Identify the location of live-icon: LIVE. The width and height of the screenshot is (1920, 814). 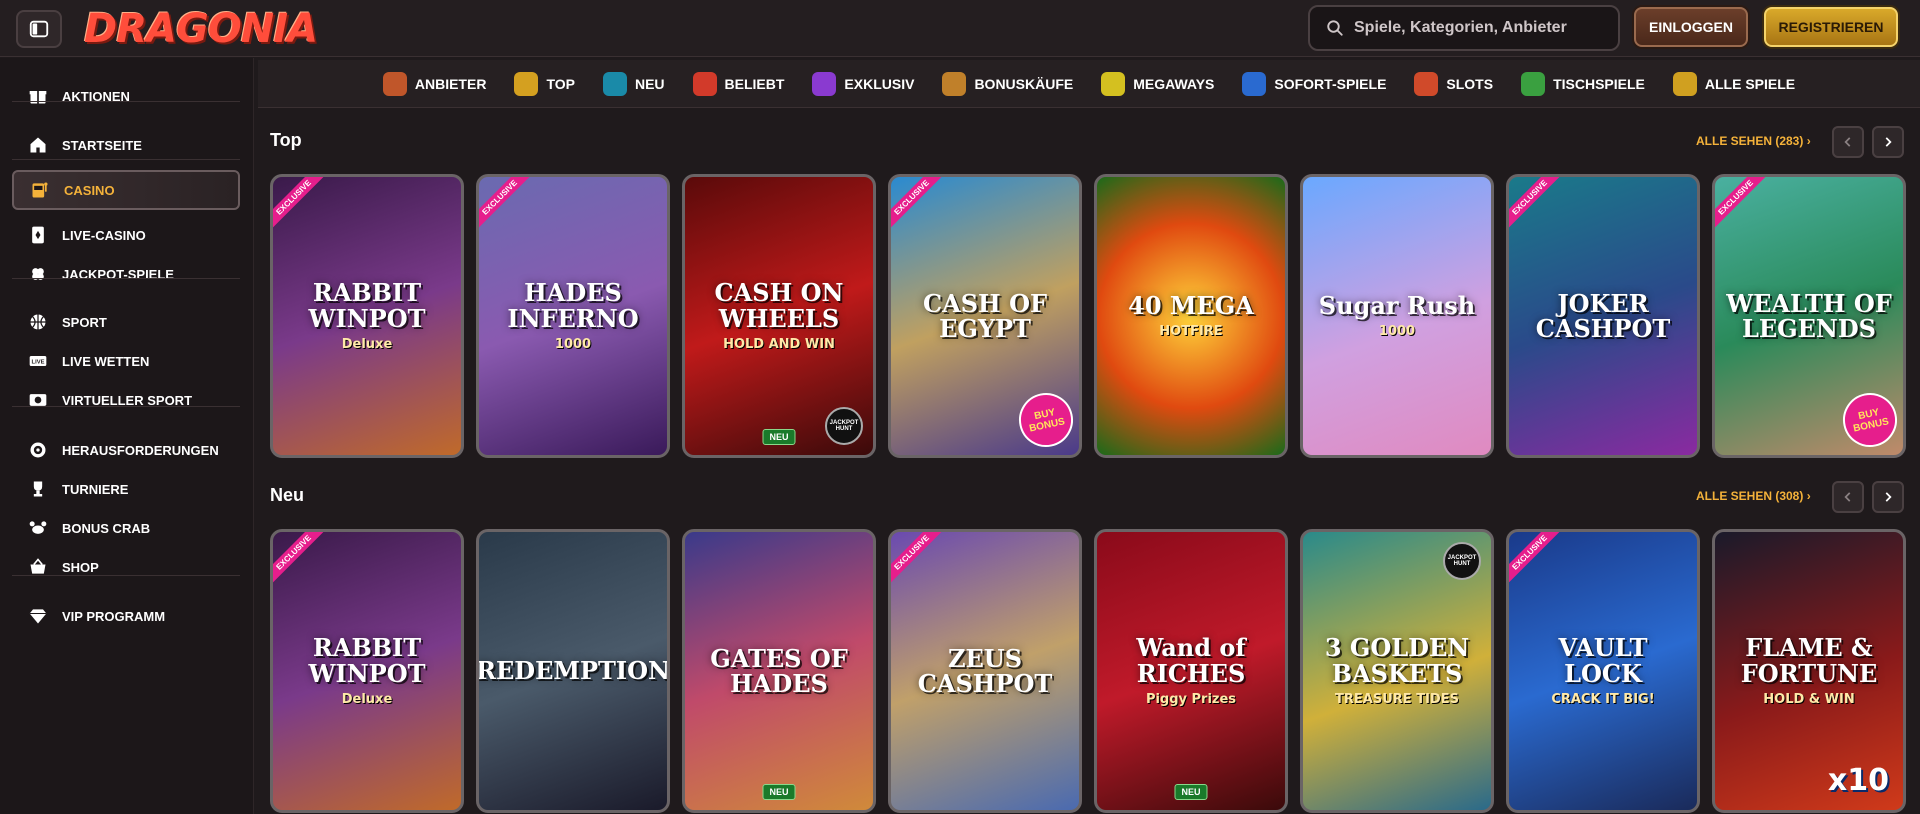
(38, 361).